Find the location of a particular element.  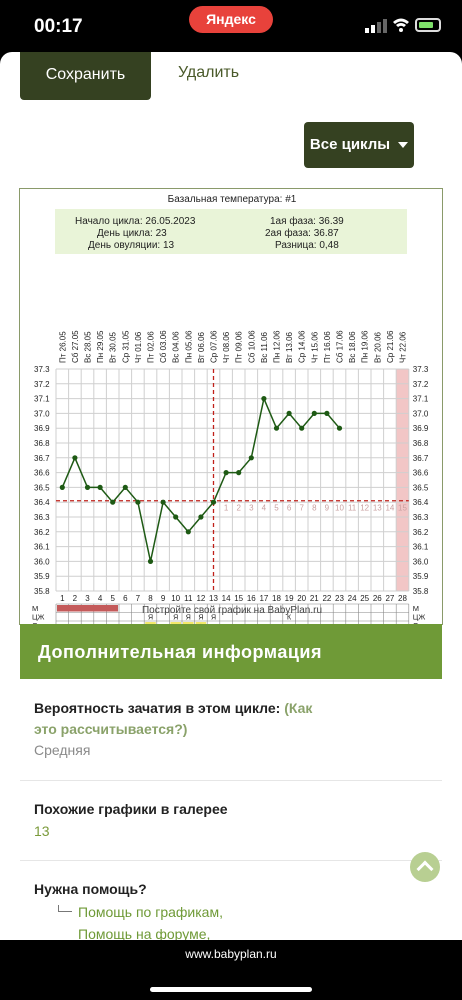

post-ovulation-day: 11 is located at coordinates (352, 508).